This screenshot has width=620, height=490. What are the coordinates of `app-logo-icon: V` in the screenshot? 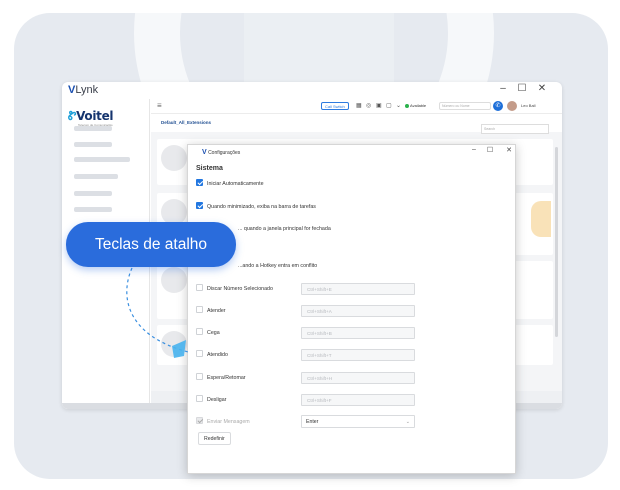 It's located at (204, 152).